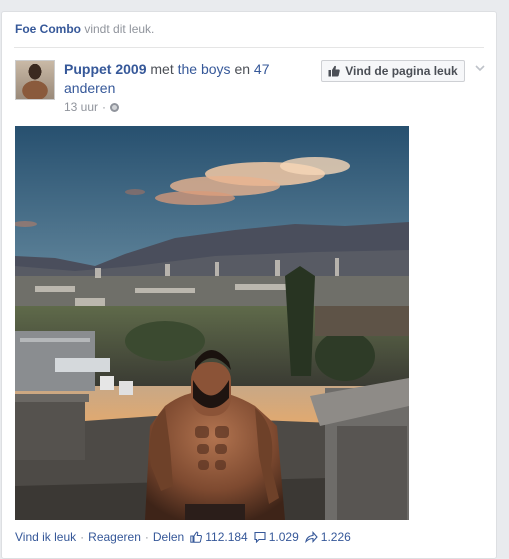 The height and width of the screenshot is (559, 509). Describe the element at coordinates (249, 47) in the screenshot. I see `header-divider` at that location.